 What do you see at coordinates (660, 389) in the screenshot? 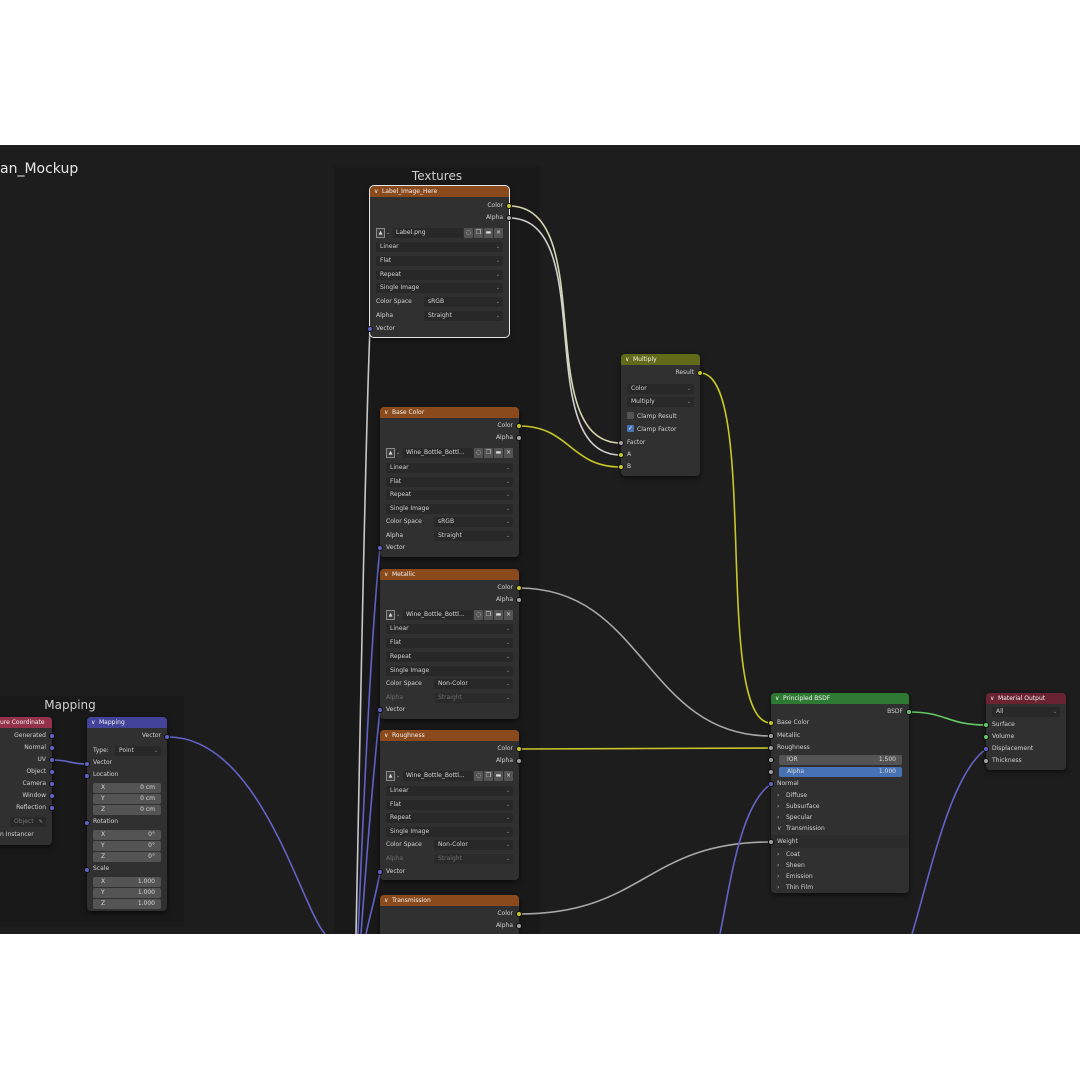
I see `multiply-type-dropdown: Color ⌄` at bounding box center [660, 389].